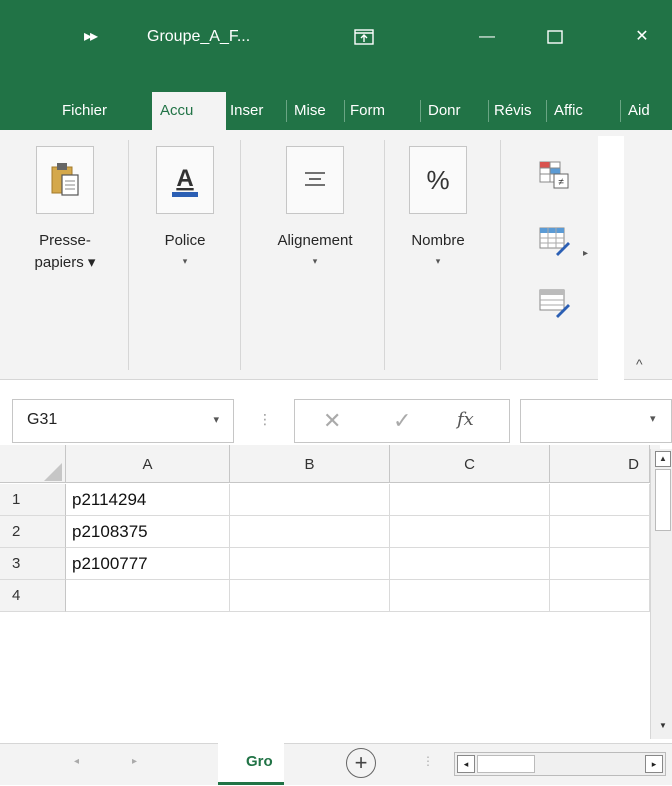 The height and width of the screenshot is (786, 672). What do you see at coordinates (555, 242) in the screenshot?
I see `format-as-table-icon` at bounding box center [555, 242].